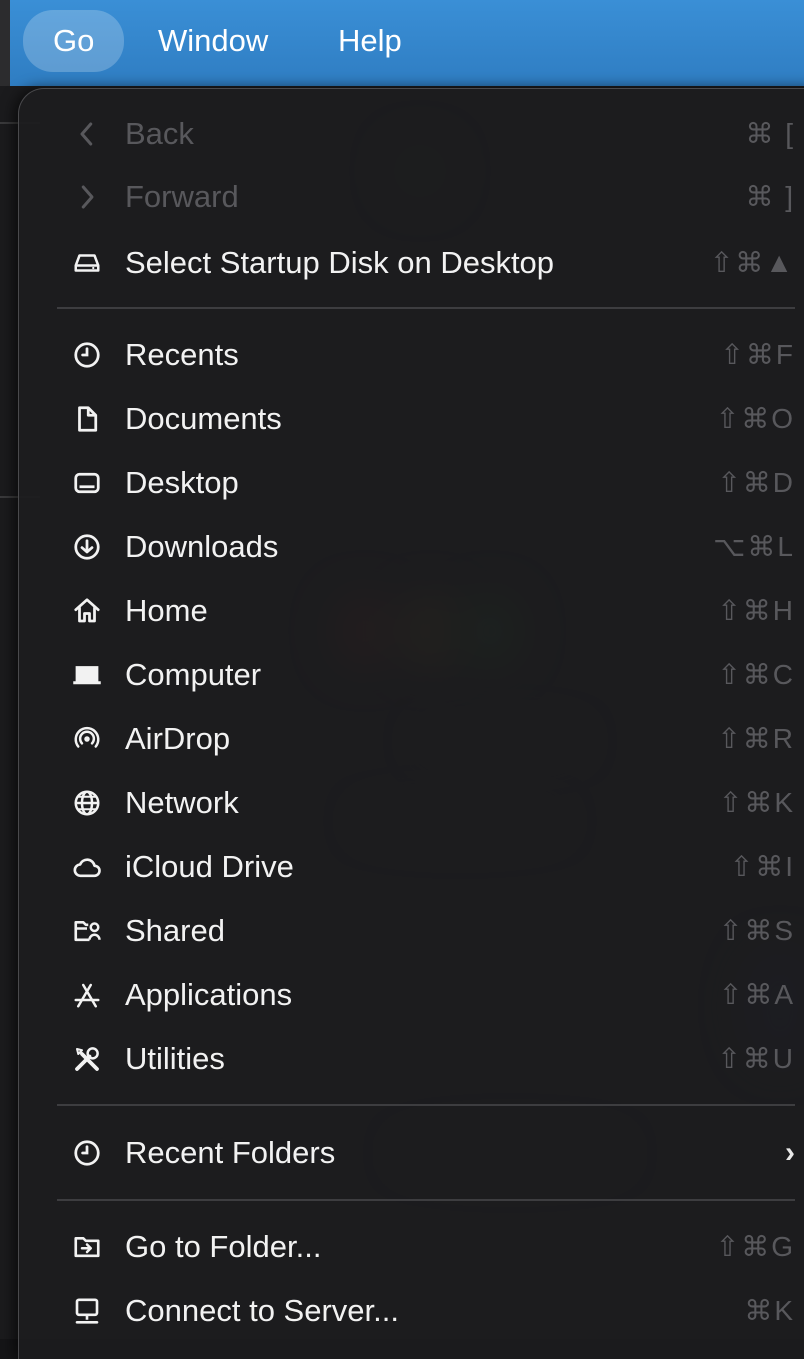 This screenshot has width=804, height=1359. Describe the element at coordinates (178, 738) in the screenshot. I see `menu-item-label: AirDrop` at that location.